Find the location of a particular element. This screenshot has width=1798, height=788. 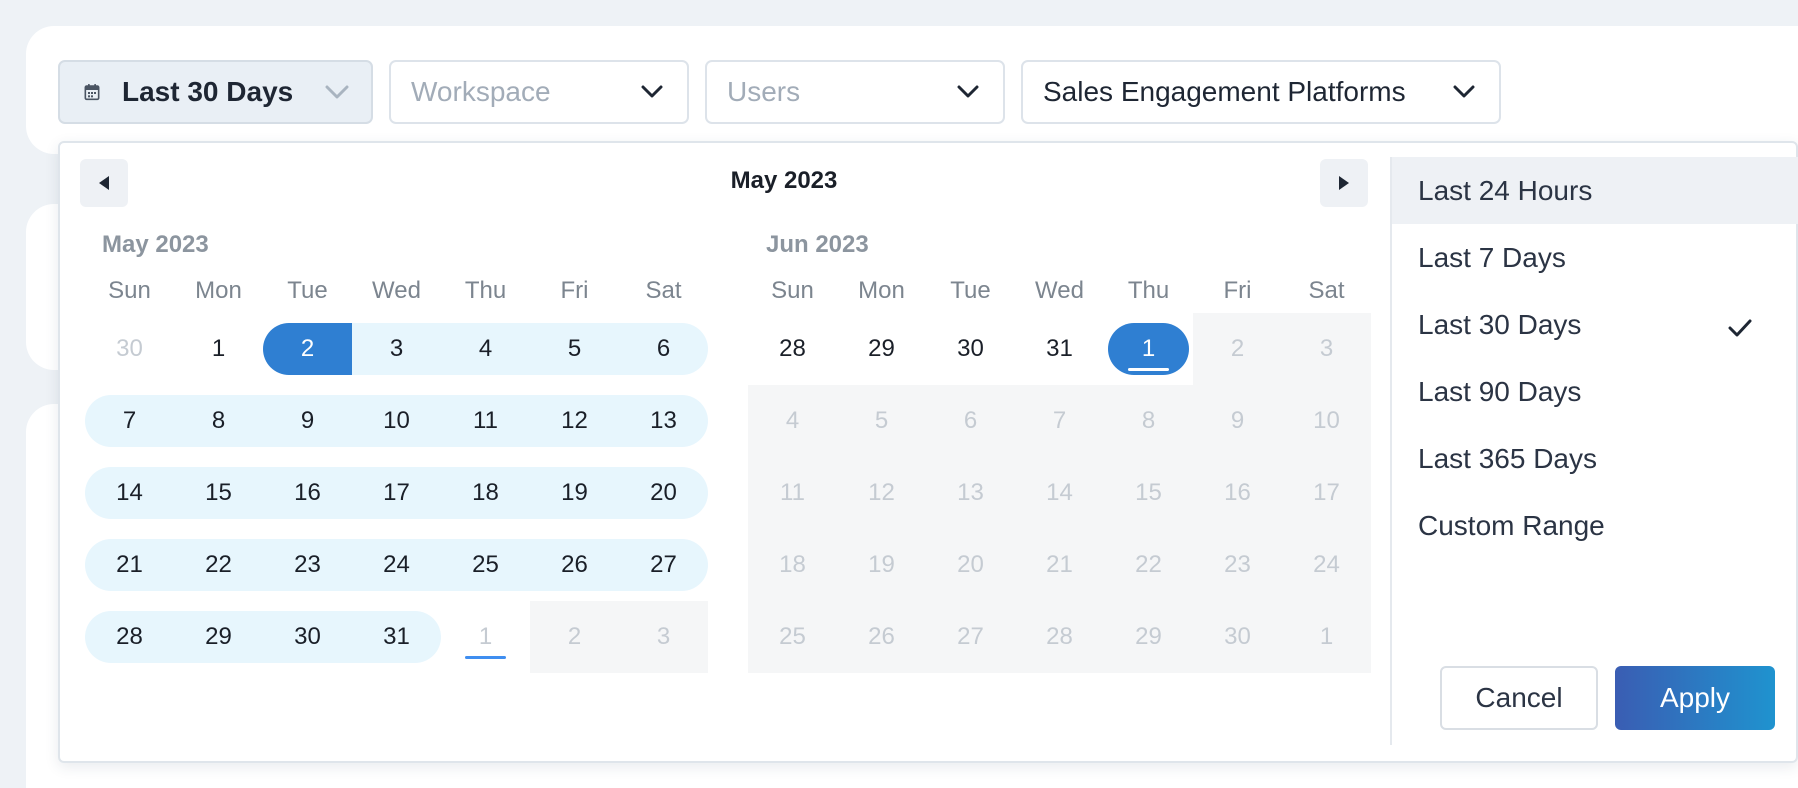

triangle-right-icon is located at coordinates (1344, 183).